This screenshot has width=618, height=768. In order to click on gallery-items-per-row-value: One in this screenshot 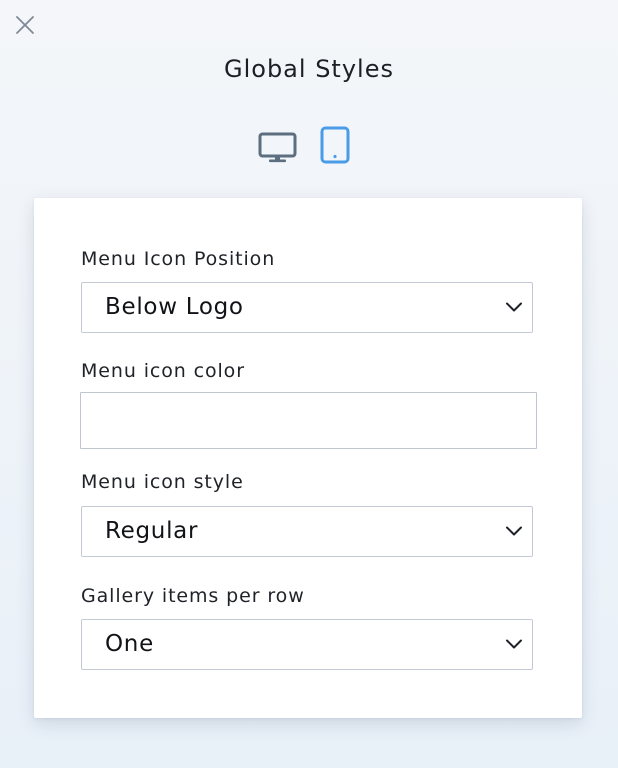, I will do `click(129, 644)`.